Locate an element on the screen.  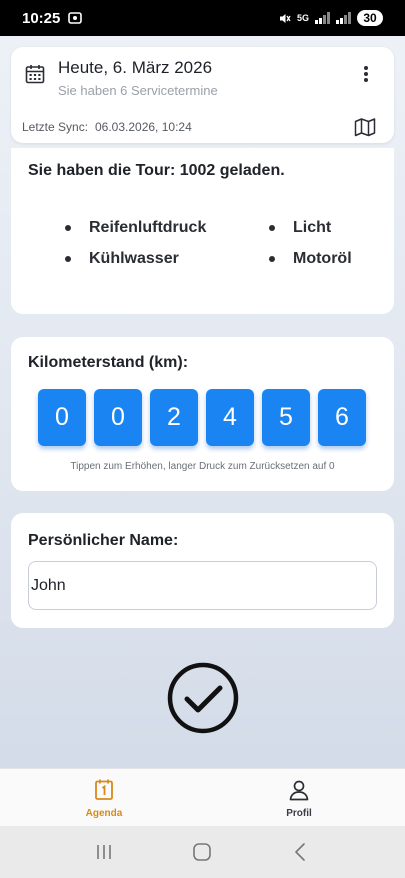
odometer-digit-2: 0 is located at coordinates (118, 417).